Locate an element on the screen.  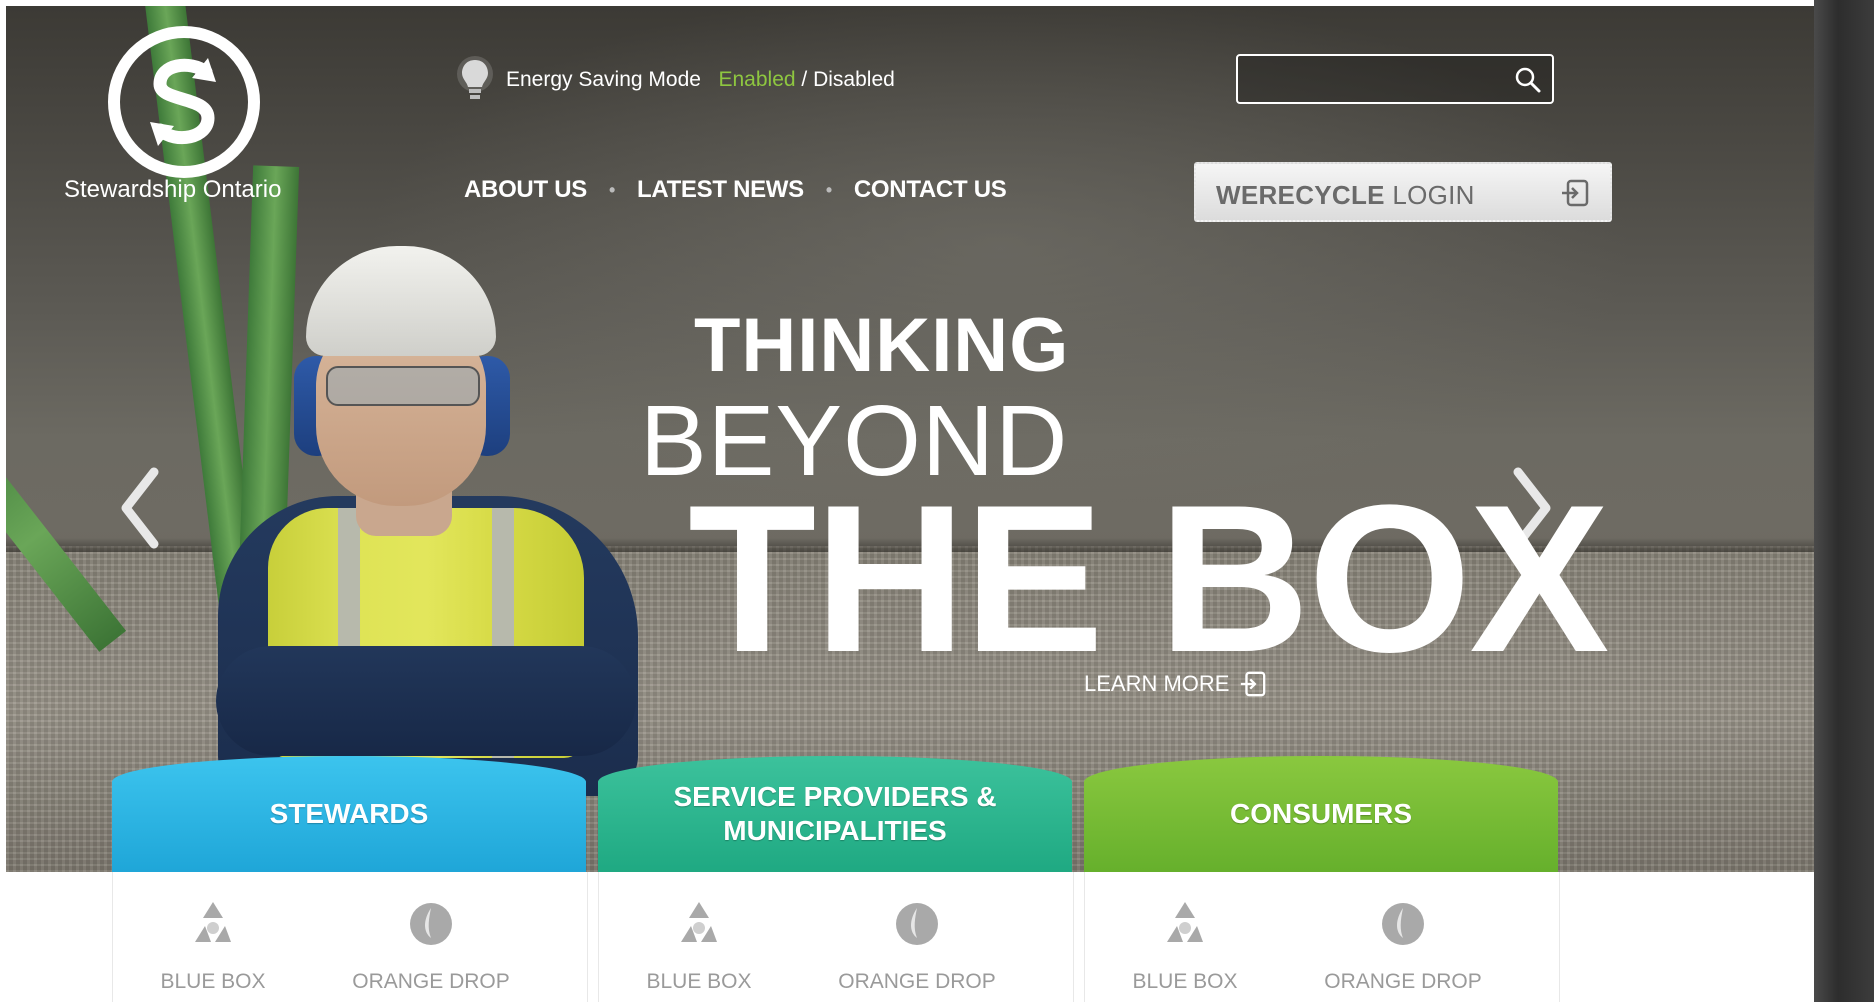
chevron-left-icon is located at coordinates (140, 508).